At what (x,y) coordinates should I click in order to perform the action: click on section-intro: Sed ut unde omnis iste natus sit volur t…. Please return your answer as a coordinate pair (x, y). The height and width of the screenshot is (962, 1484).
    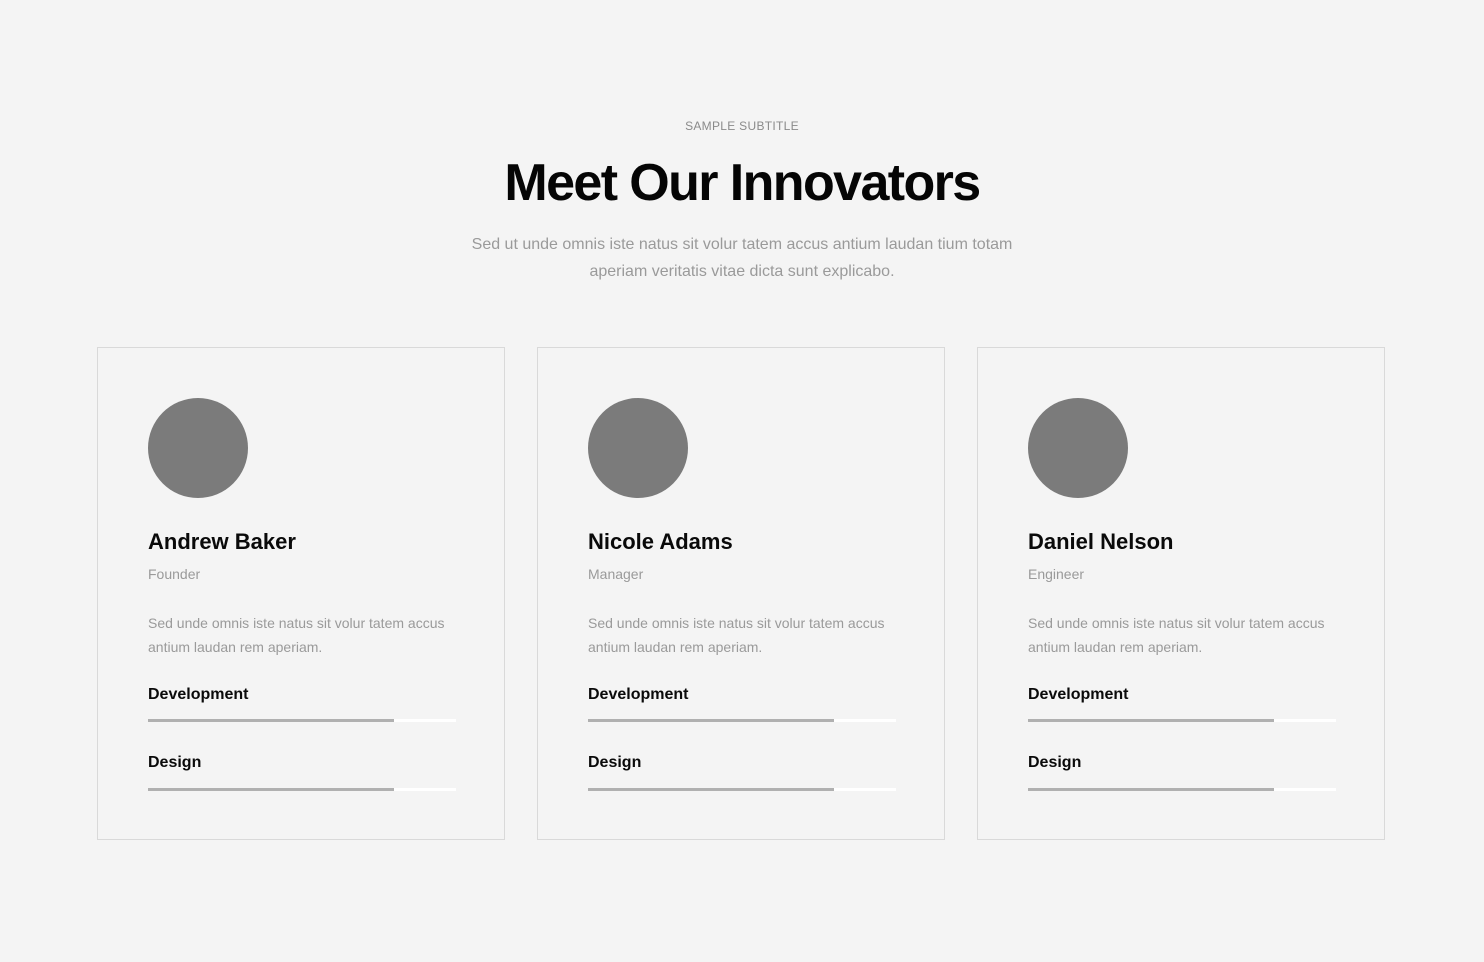
    Looking at the image, I should click on (742, 258).